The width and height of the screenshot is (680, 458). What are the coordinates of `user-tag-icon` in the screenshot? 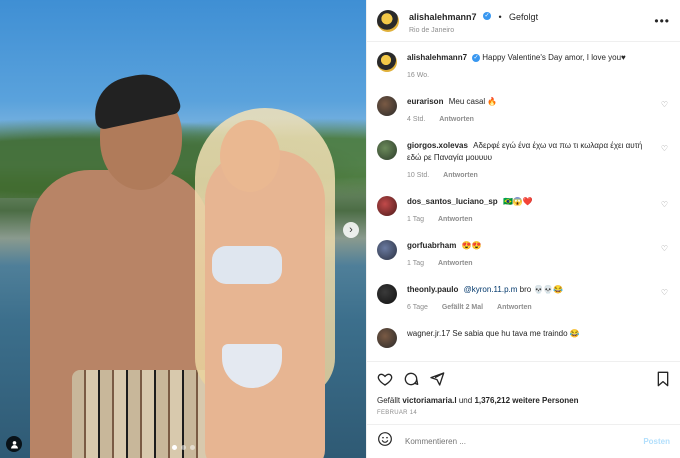 It's located at (14, 444).